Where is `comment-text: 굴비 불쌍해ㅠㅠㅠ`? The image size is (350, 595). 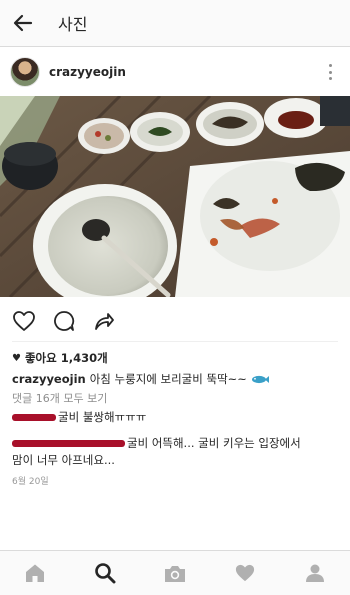 comment-text: 굴비 불쌍해ㅠㅠㅠ is located at coordinates (102, 417).